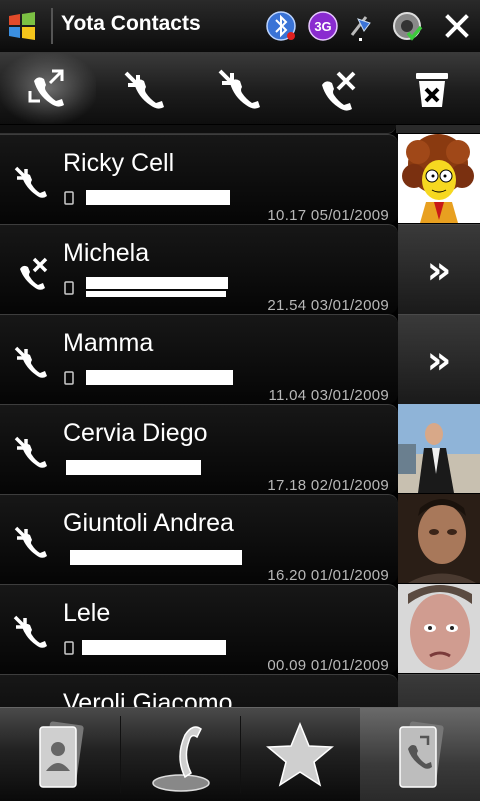  I want to click on phone-handset-icon, so click(181, 758).